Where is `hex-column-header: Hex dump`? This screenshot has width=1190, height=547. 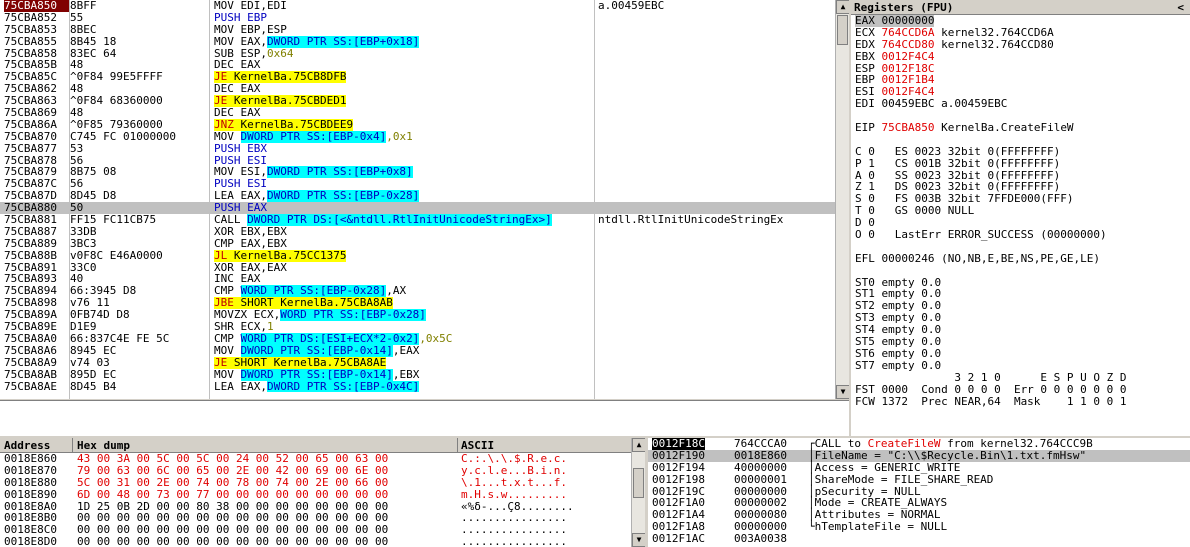 hex-column-header: Hex dump is located at coordinates (103, 445).